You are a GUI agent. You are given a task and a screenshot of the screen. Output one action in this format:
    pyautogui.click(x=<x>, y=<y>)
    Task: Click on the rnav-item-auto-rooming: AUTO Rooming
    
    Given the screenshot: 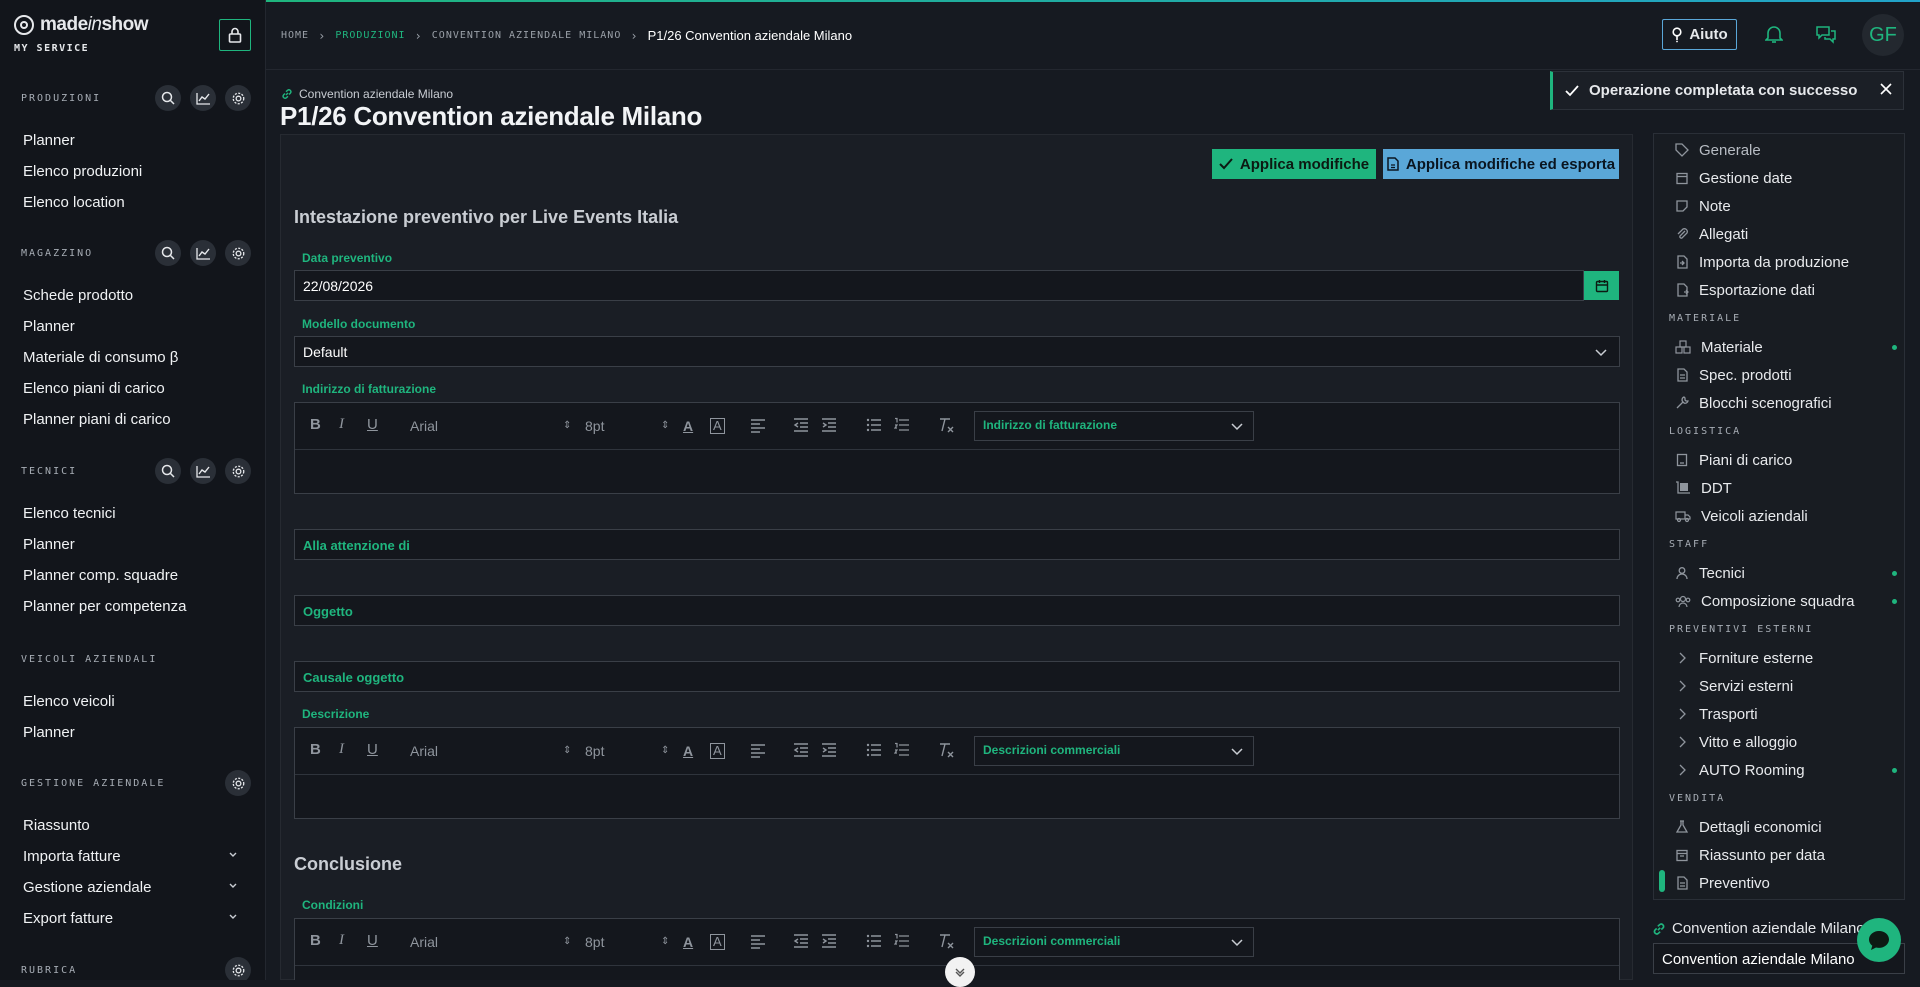 What is the action you would take?
    pyautogui.click(x=1740, y=770)
    